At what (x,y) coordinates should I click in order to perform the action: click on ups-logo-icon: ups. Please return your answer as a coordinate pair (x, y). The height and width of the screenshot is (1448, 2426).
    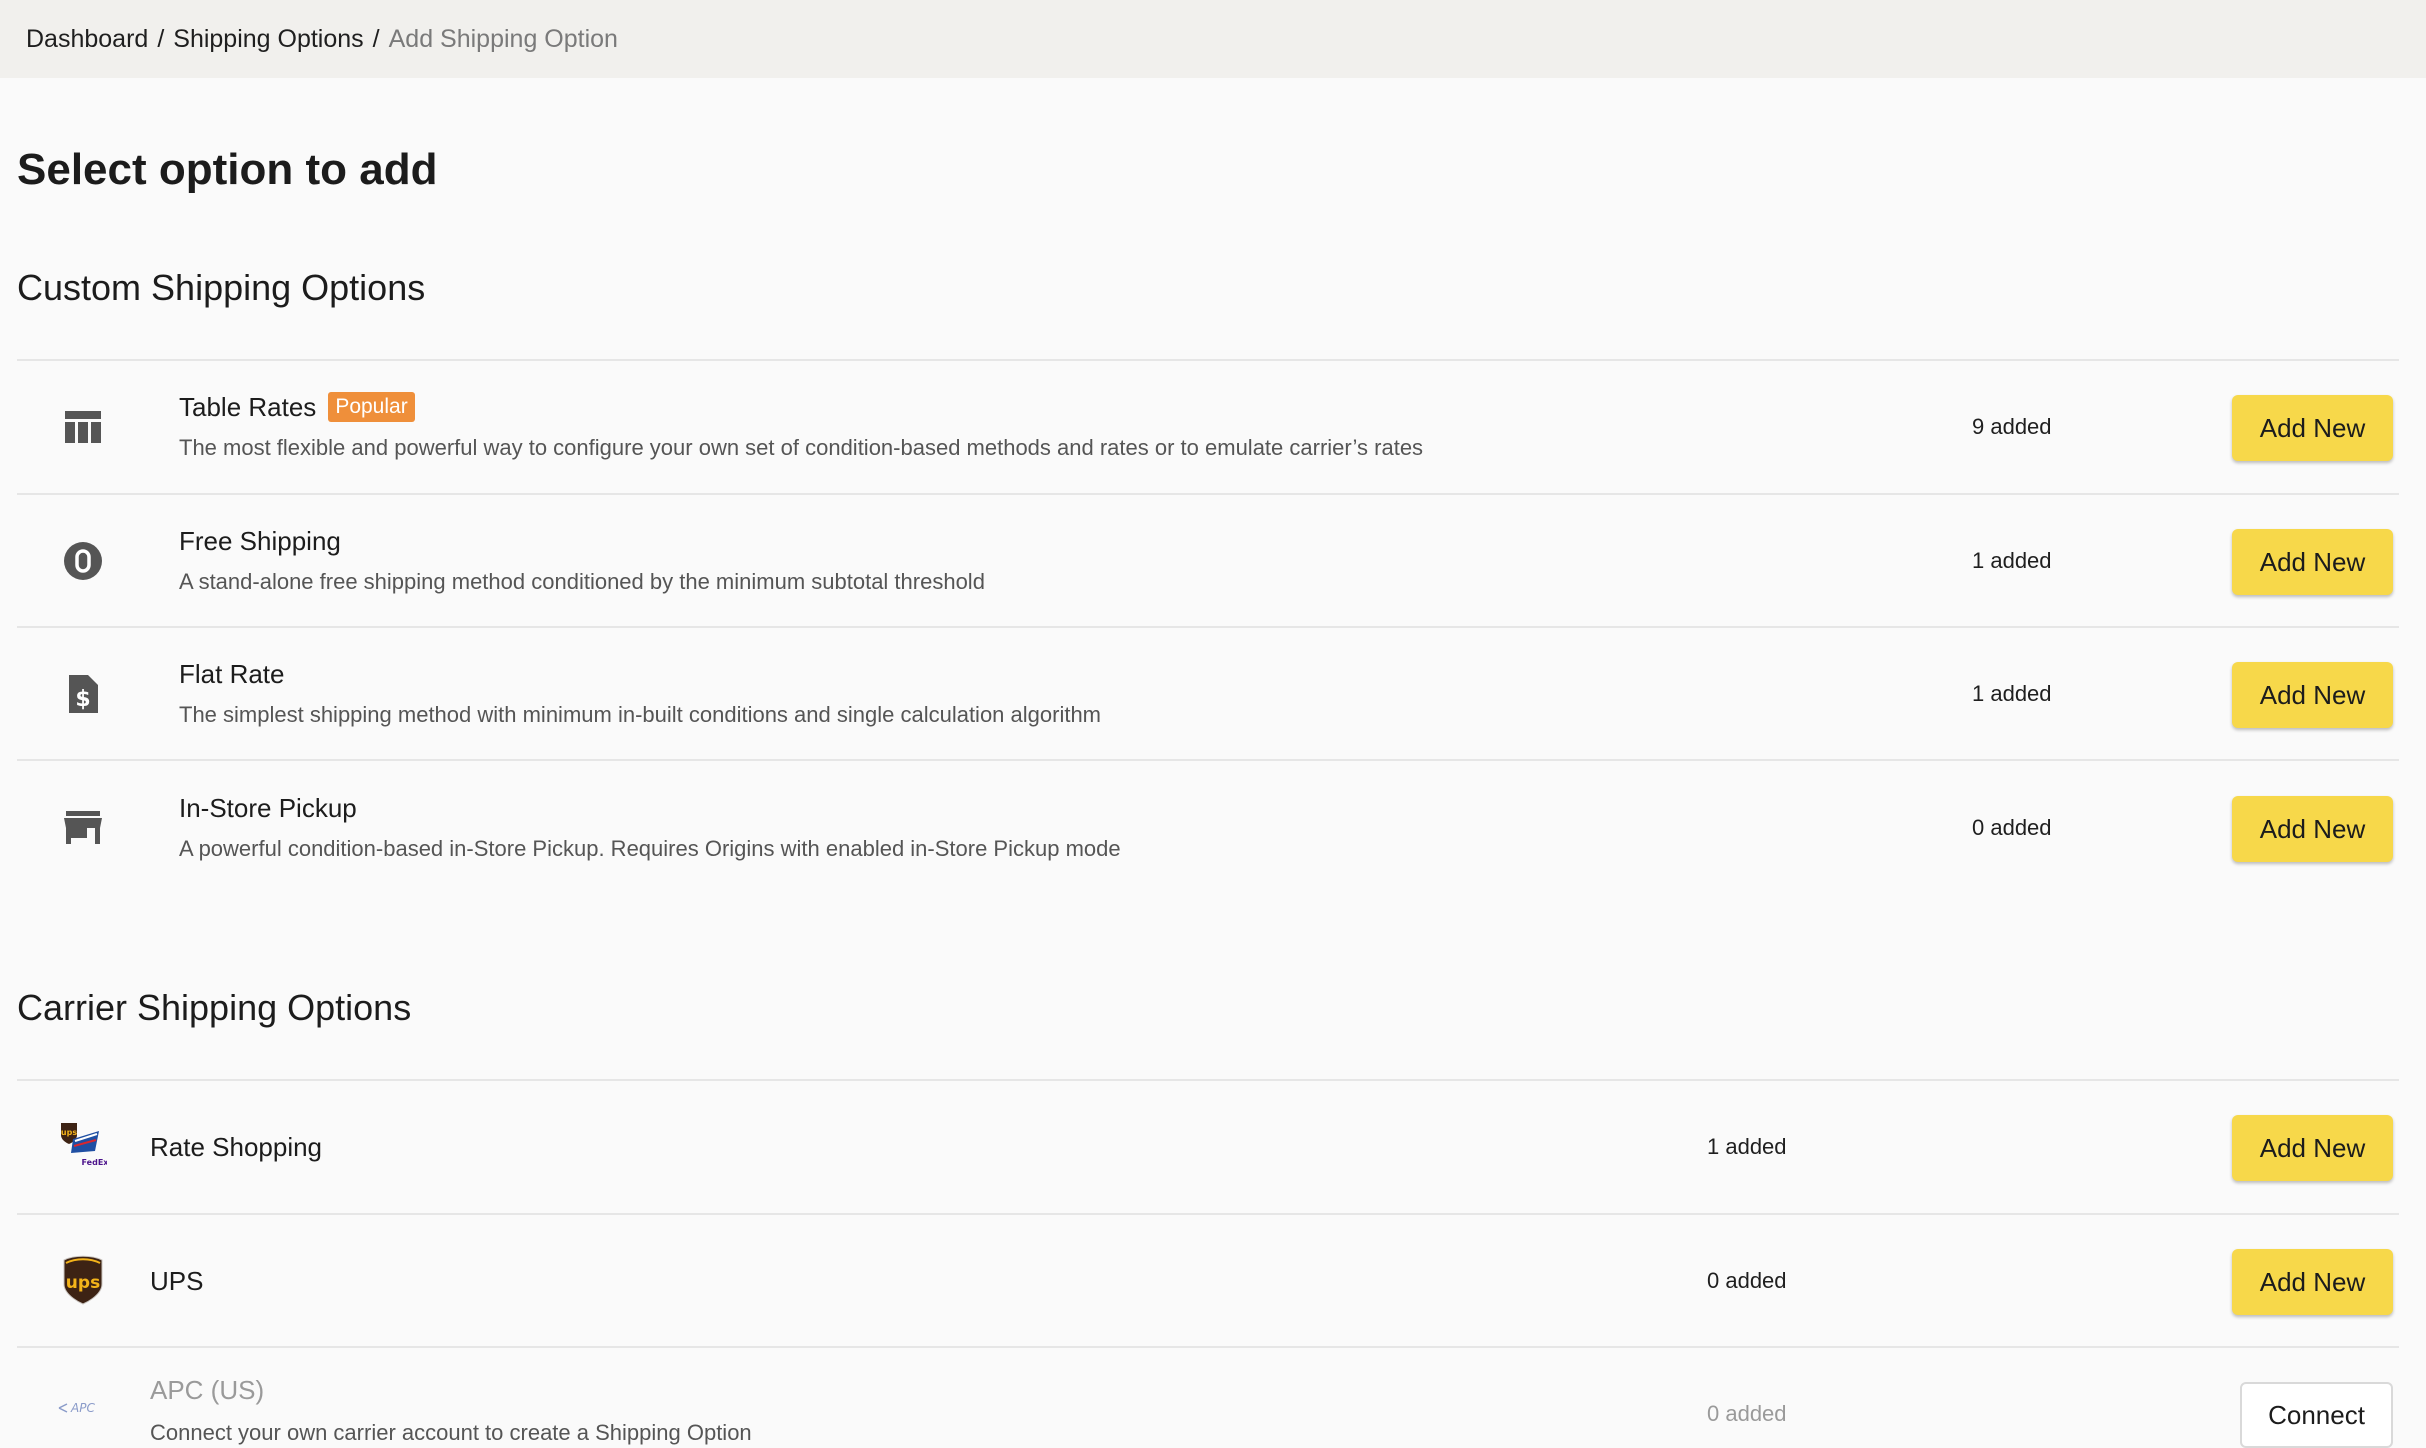
    Looking at the image, I should click on (83, 1280).